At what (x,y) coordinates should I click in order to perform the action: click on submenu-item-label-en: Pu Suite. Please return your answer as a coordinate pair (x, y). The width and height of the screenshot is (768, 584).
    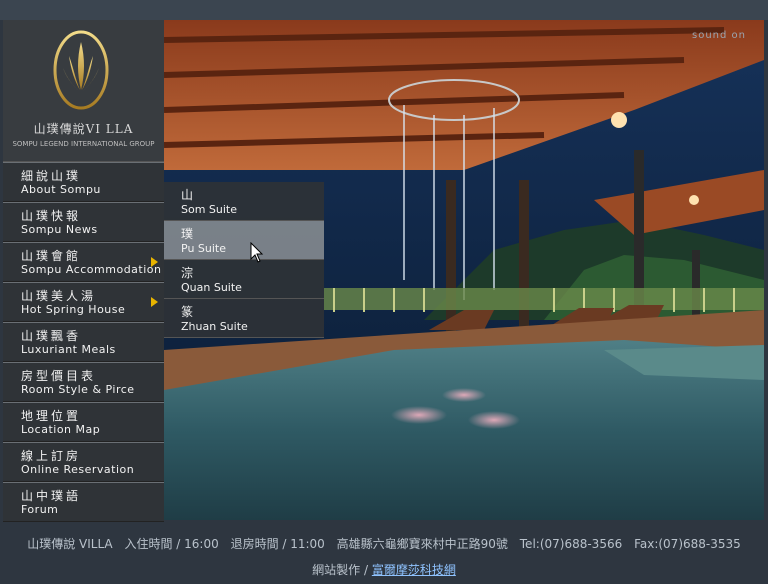
    Looking at the image, I should click on (203, 248).